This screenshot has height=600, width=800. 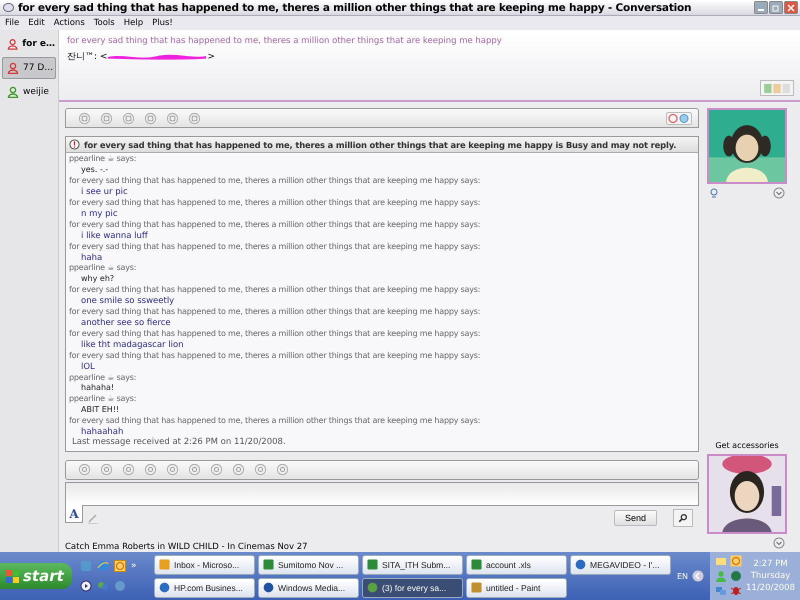 I want to click on restore-button, so click(x=776, y=7).